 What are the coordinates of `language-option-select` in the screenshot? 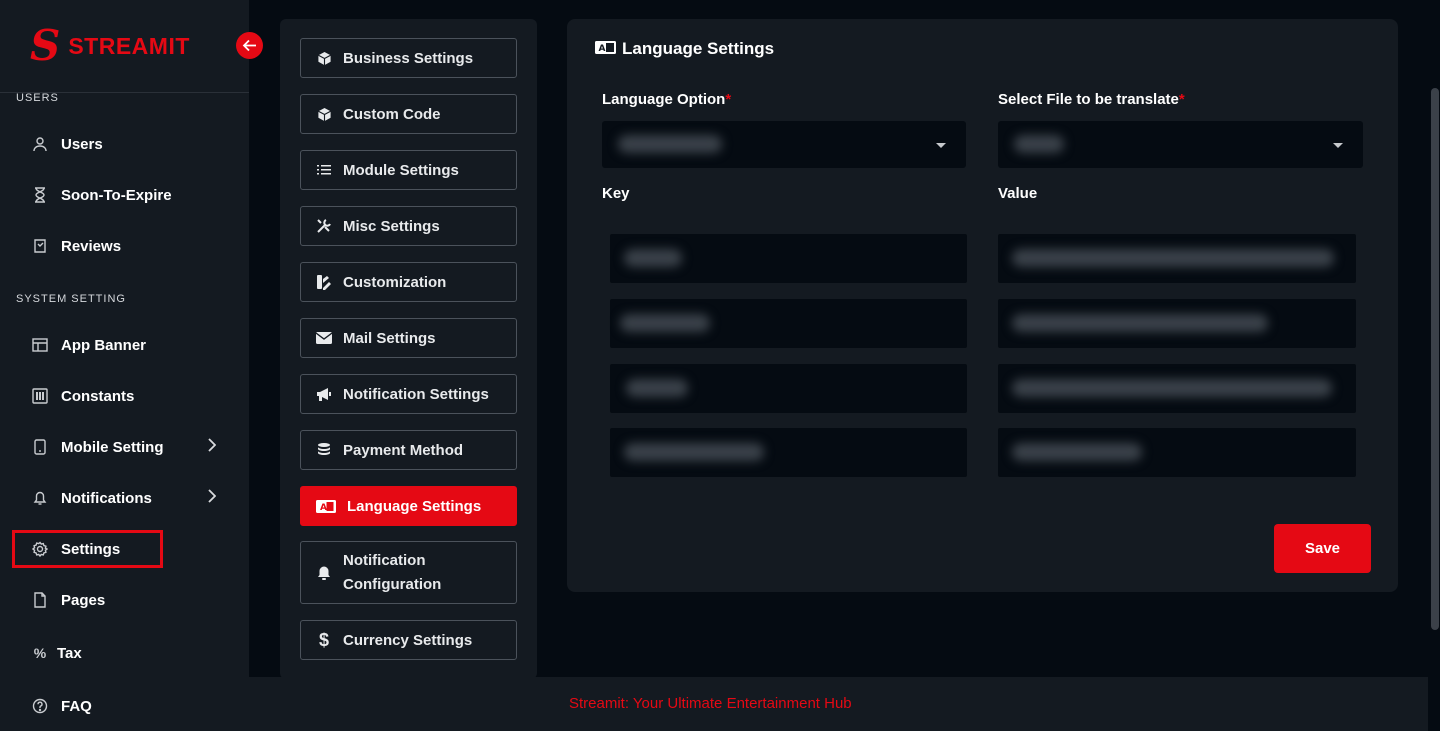 It's located at (784, 144).